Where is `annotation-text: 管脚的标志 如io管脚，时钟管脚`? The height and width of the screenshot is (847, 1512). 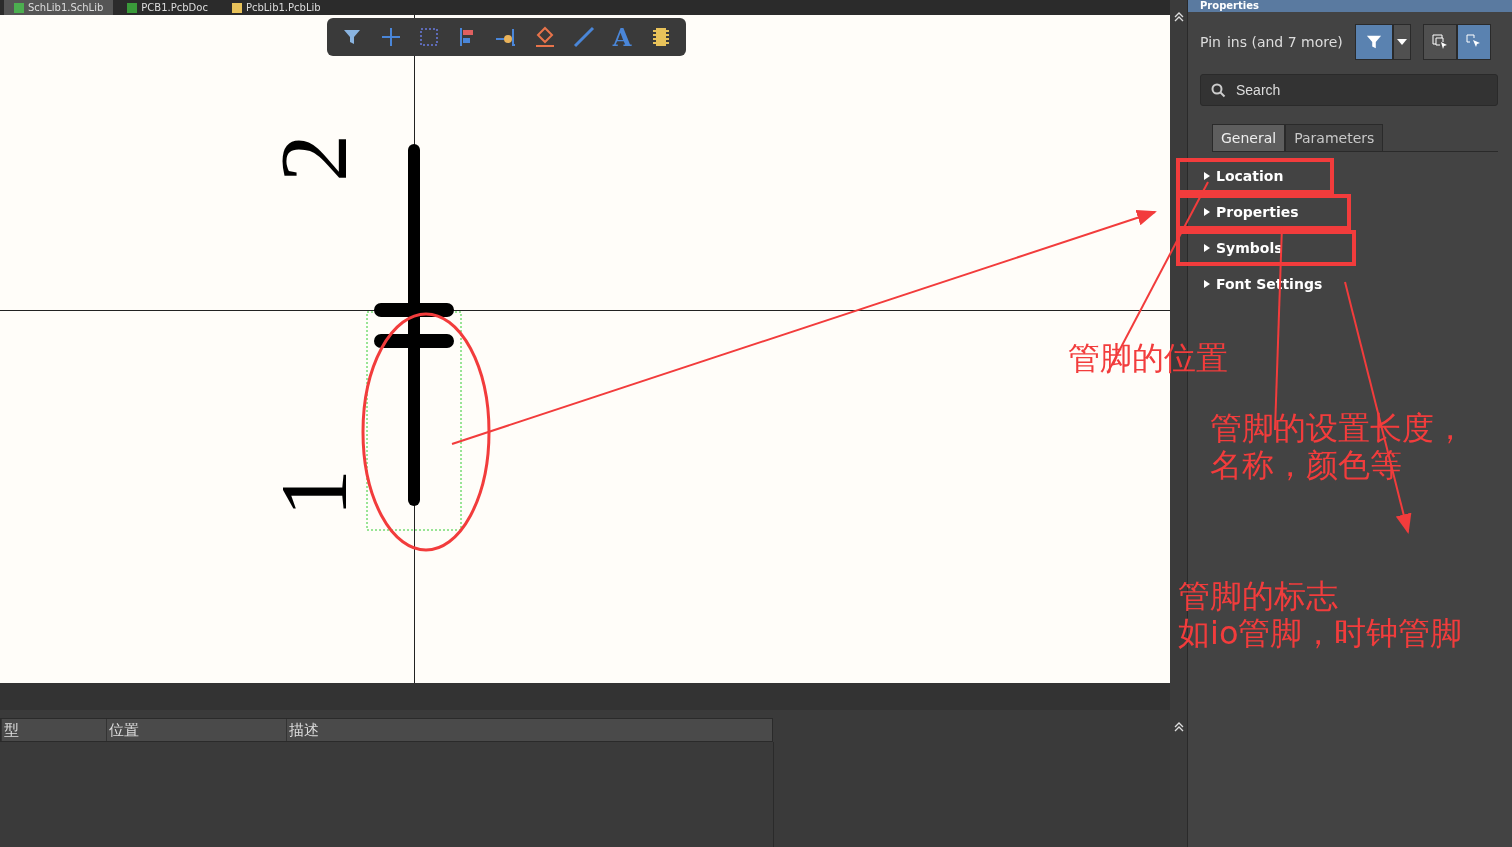
annotation-text: 管脚的标志 如io管脚，时钟管脚 is located at coordinates (1320, 615).